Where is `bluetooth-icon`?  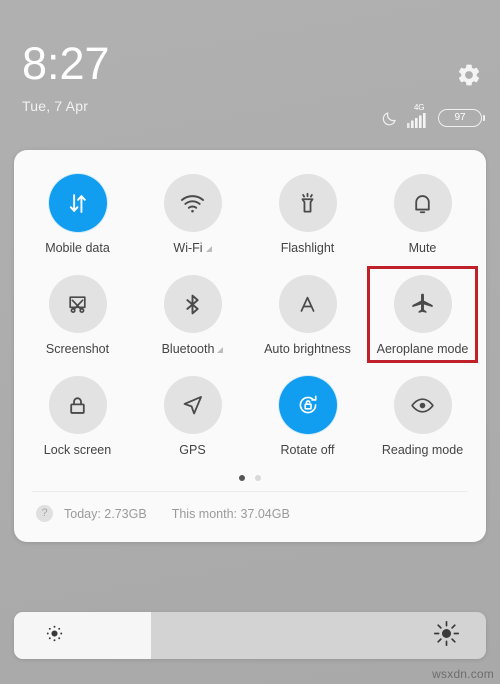
bluetooth-icon is located at coordinates (192, 304).